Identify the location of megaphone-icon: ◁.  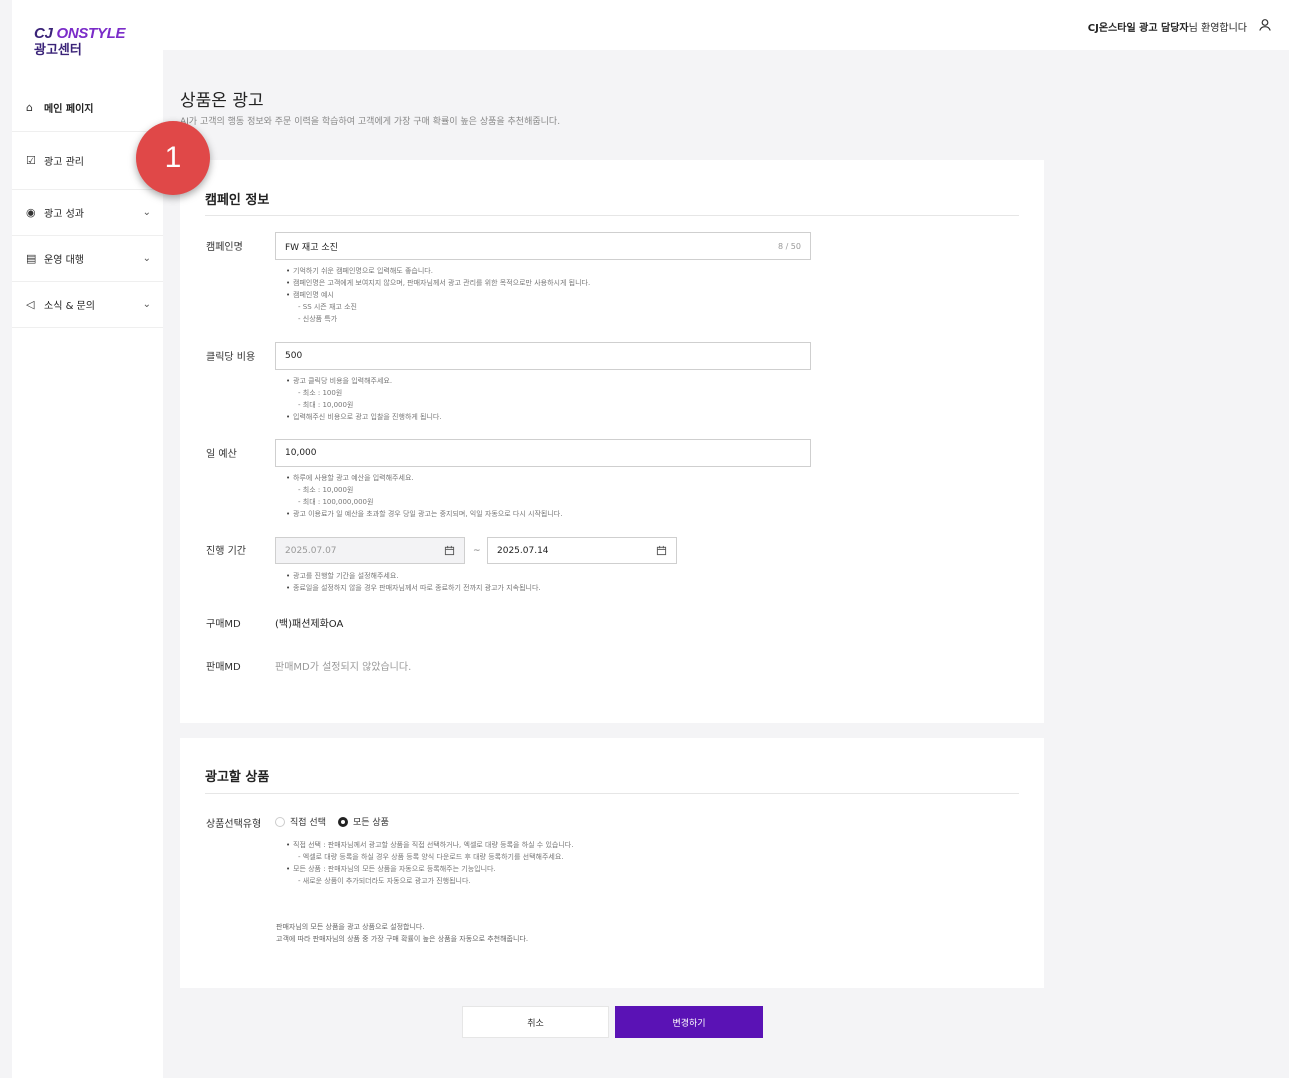
(30, 304).